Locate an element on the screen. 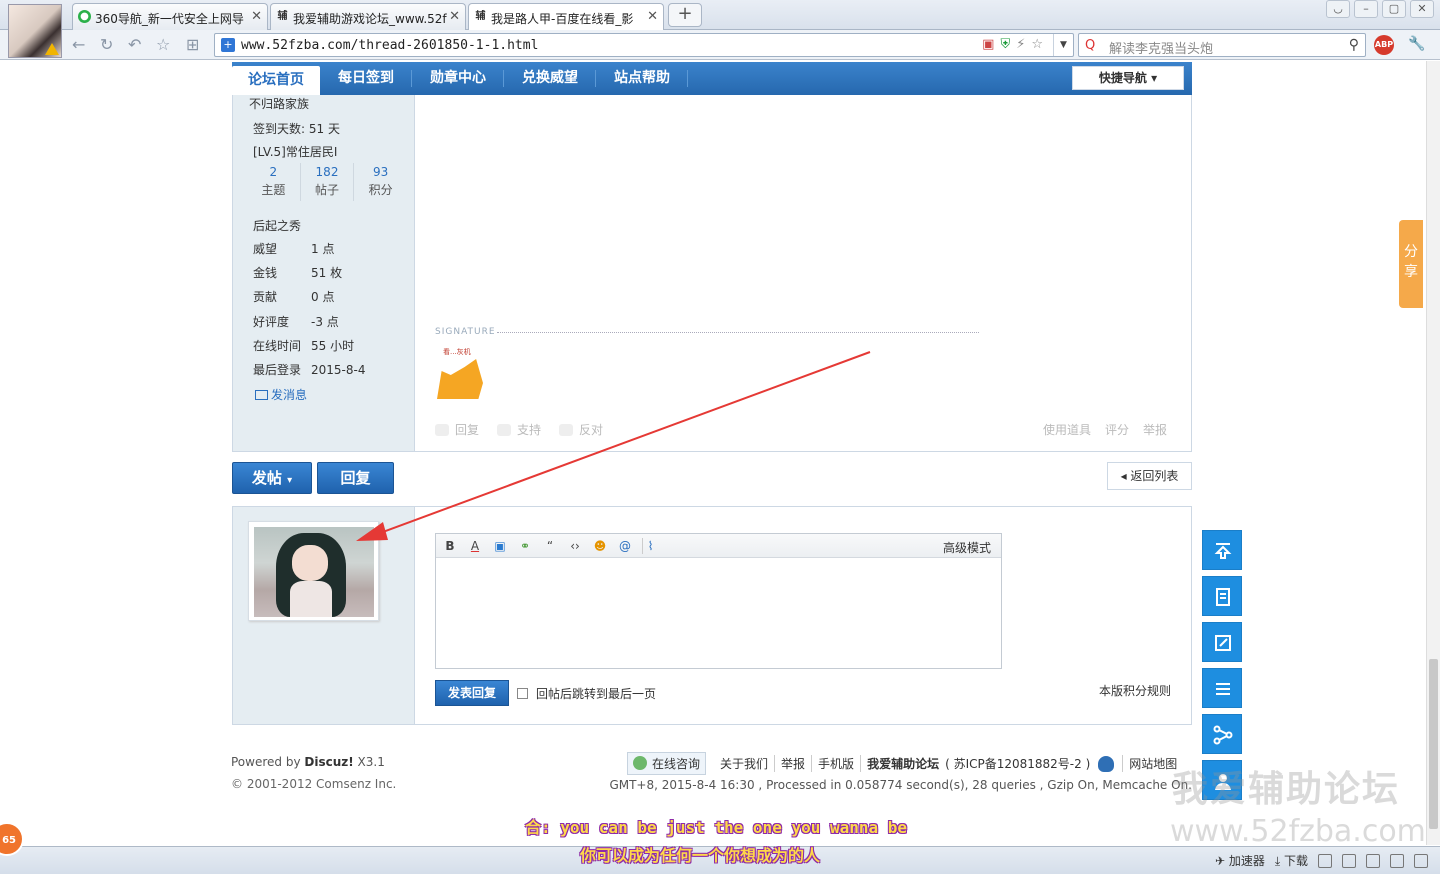 The width and height of the screenshot is (1440, 874). back-arrow-icon: ← is located at coordinates (78, 45).